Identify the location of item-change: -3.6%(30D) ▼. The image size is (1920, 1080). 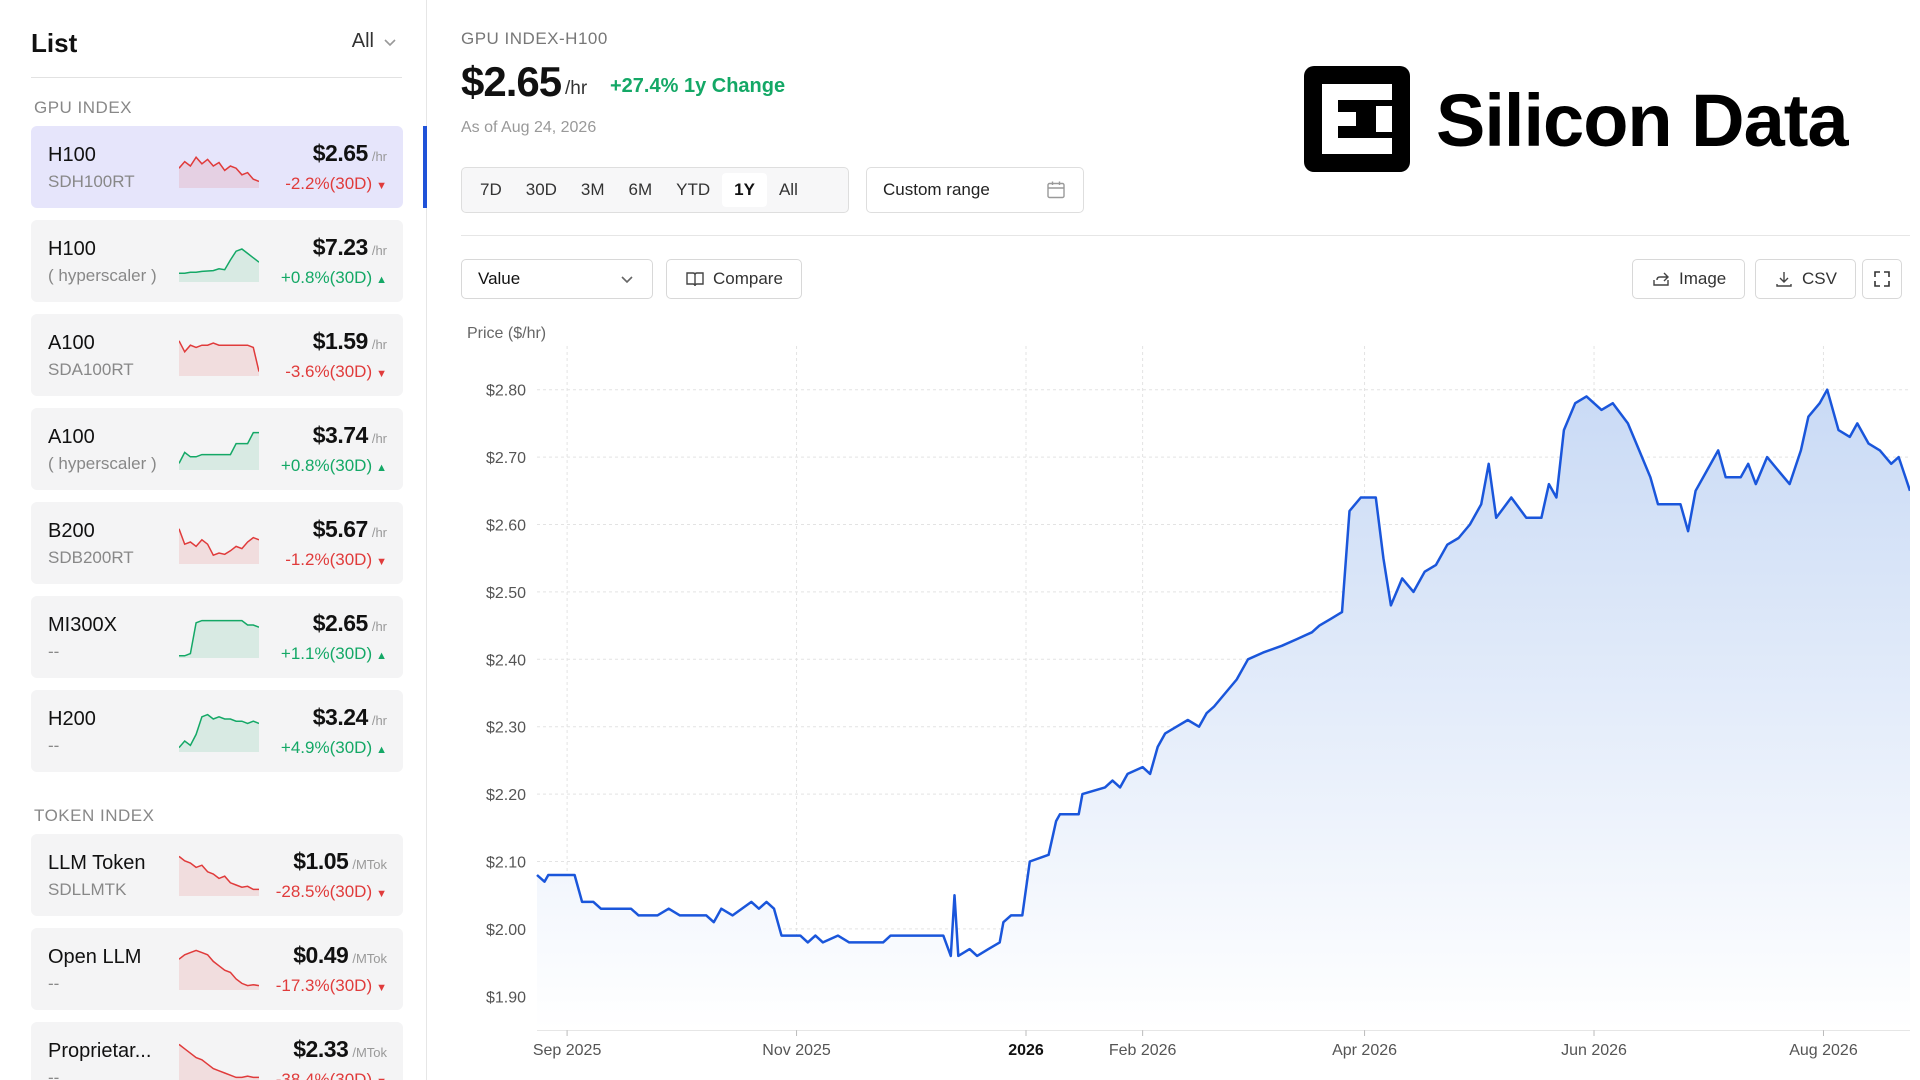
(336, 371).